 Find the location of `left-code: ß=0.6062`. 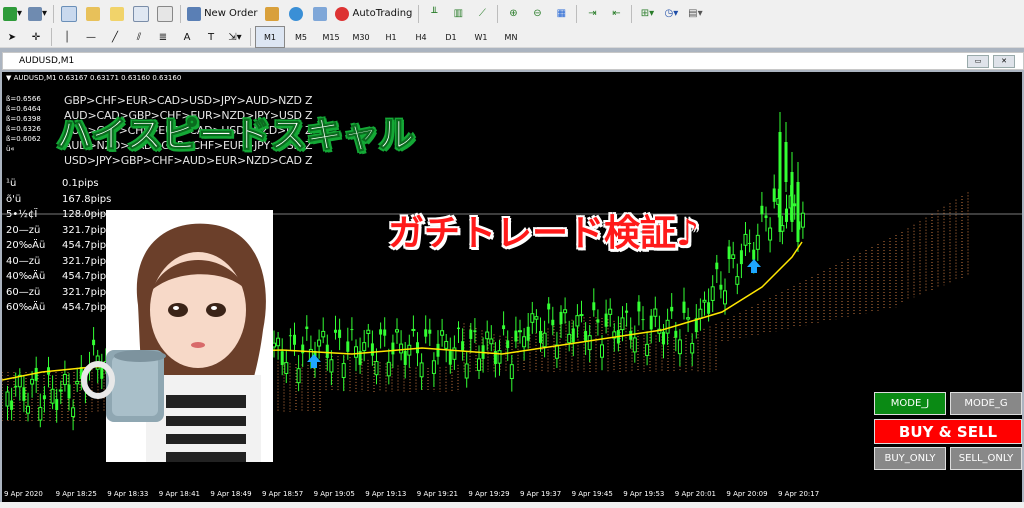

left-code: ß=0.6062 is located at coordinates (23, 139).